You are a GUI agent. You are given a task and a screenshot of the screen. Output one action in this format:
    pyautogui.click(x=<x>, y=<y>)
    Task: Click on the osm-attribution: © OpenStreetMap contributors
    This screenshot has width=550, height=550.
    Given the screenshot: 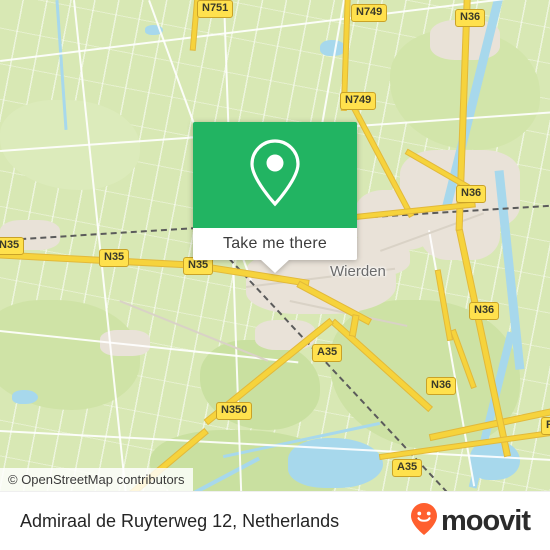 What is the action you would take?
    pyautogui.click(x=96, y=479)
    